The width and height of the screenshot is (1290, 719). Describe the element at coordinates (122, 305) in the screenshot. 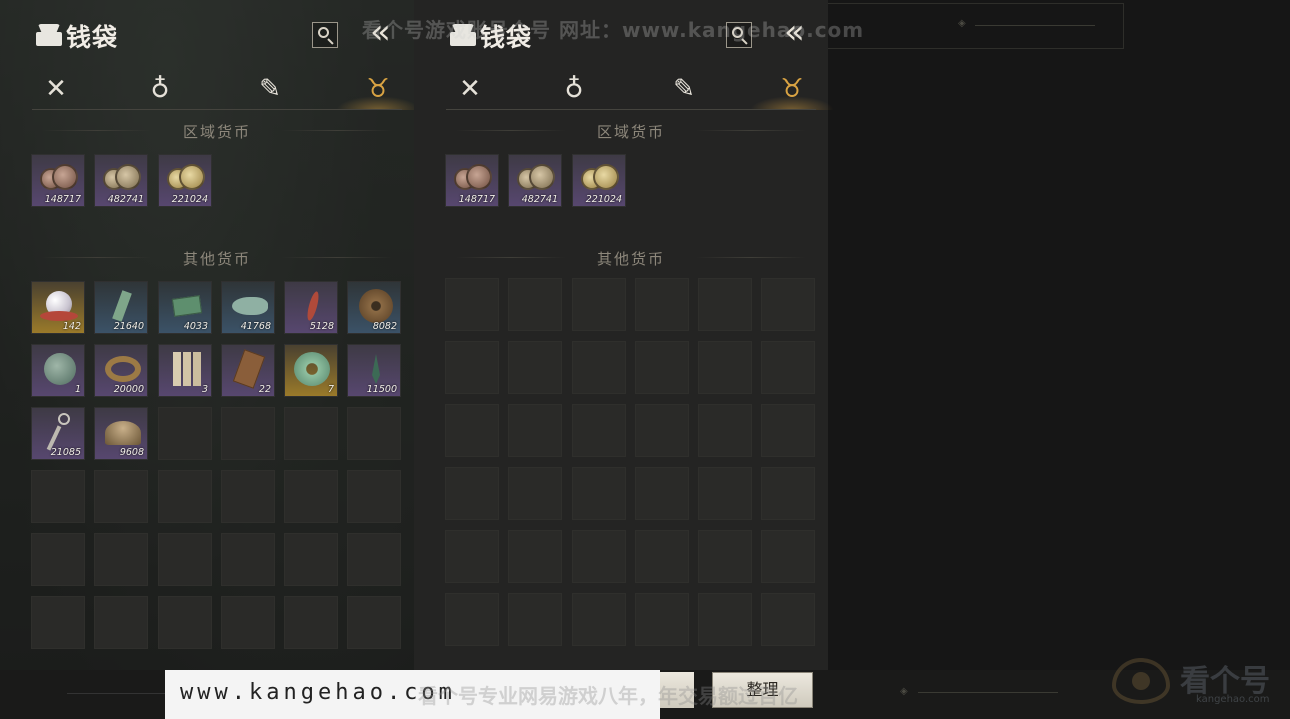

I see `jade-token-icon` at that location.